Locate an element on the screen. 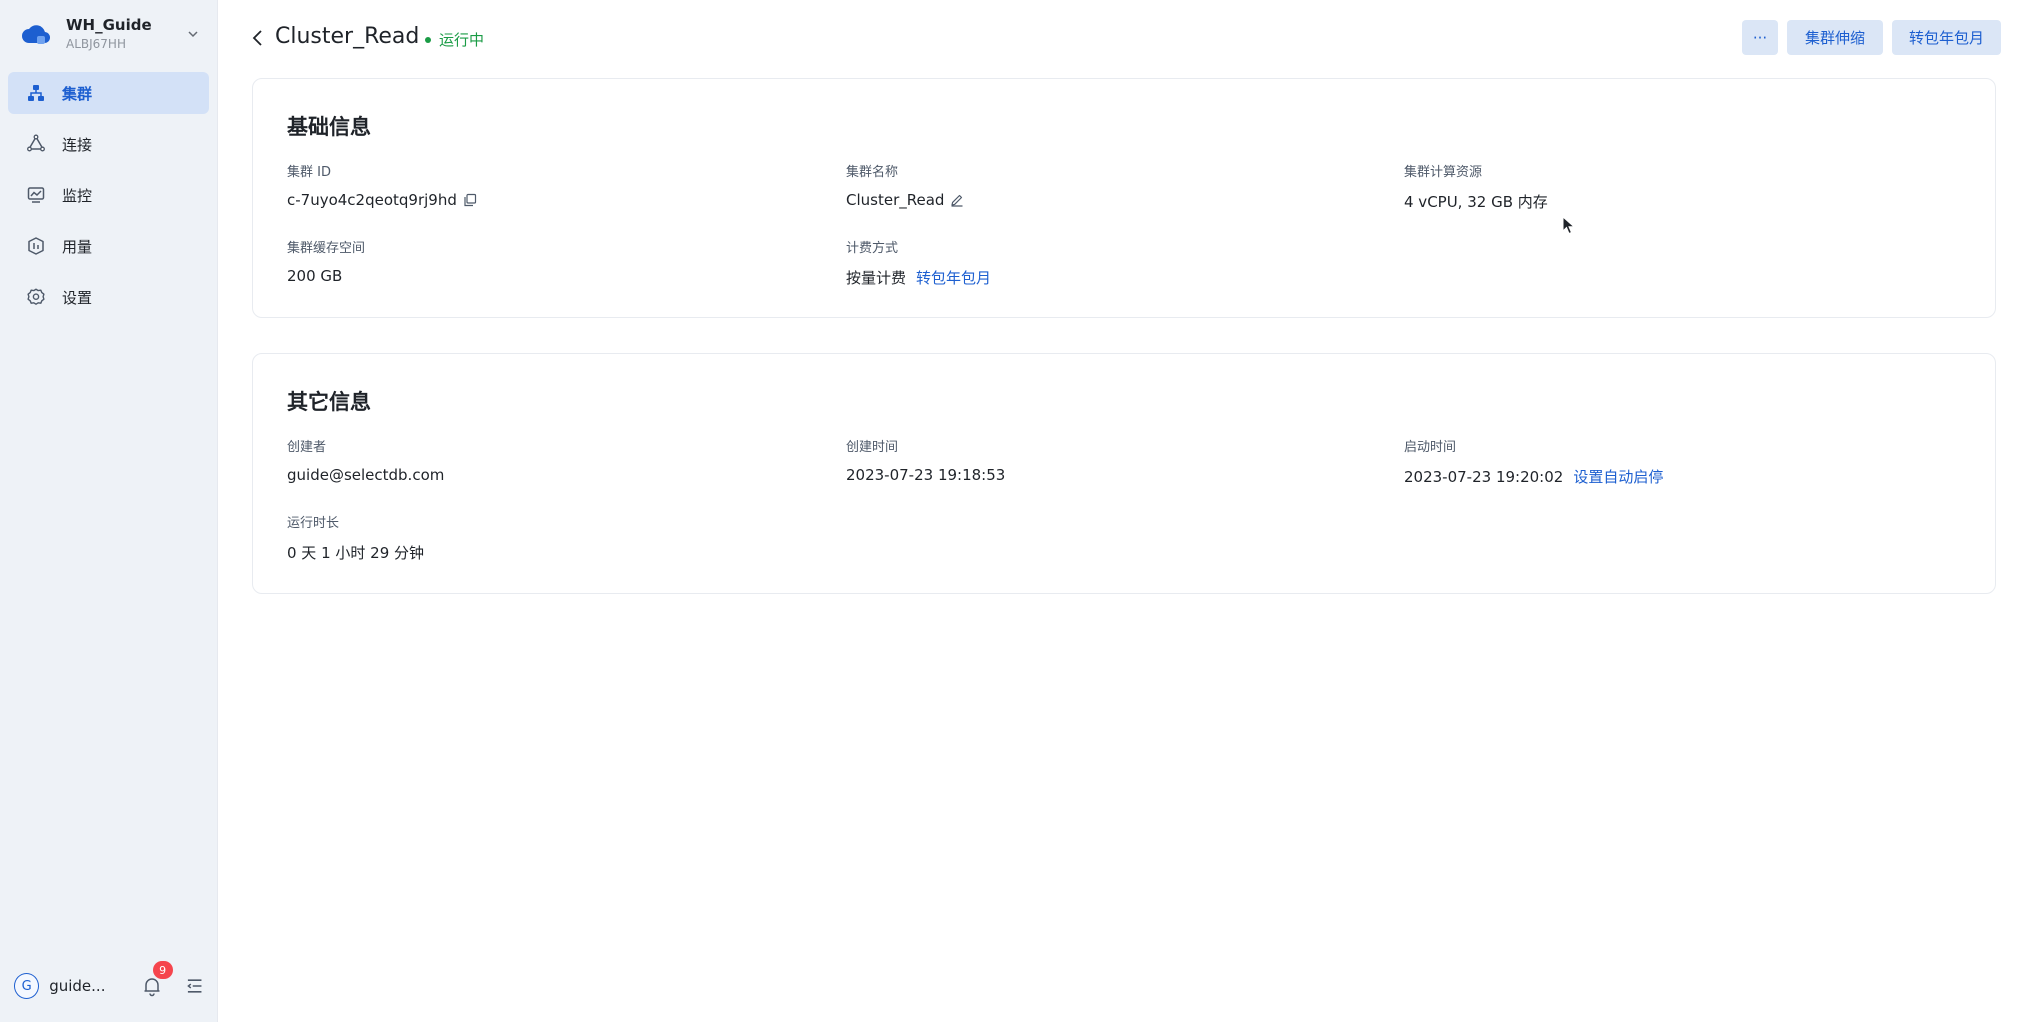 This screenshot has width=2028, height=1022. sidebar-nav: 集群 连接 监控 用量 设置 is located at coordinates (108, 199).